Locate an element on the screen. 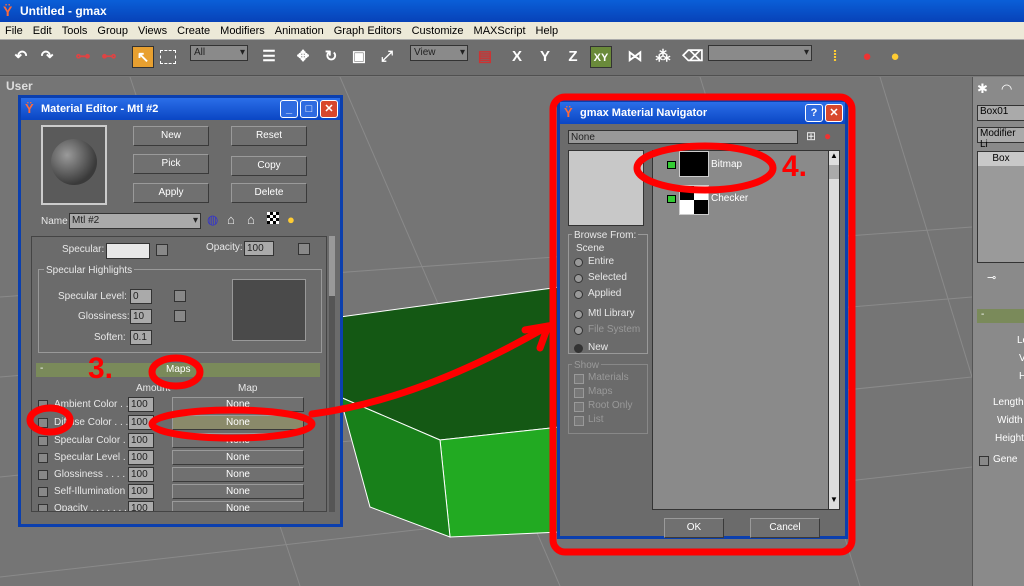  step-3-annotation: 3. is located at coordinates (101, 368).